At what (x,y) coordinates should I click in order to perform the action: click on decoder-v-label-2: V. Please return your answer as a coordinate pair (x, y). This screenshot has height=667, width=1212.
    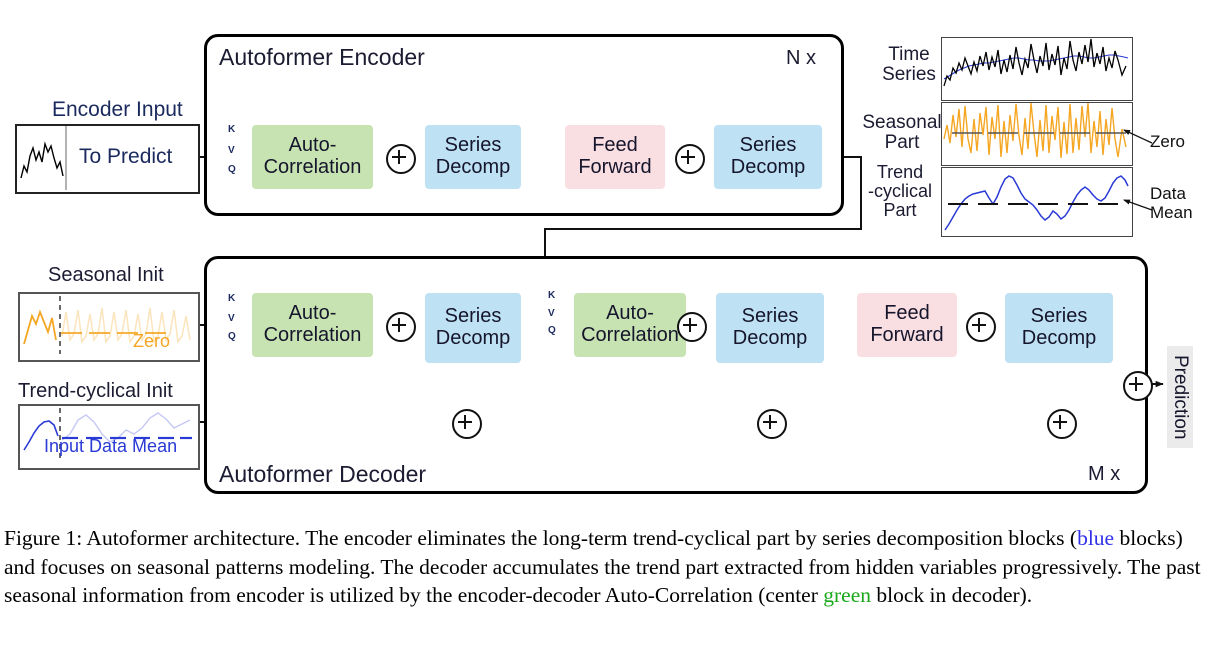
    Looking at the image, I should click on (551, 313).